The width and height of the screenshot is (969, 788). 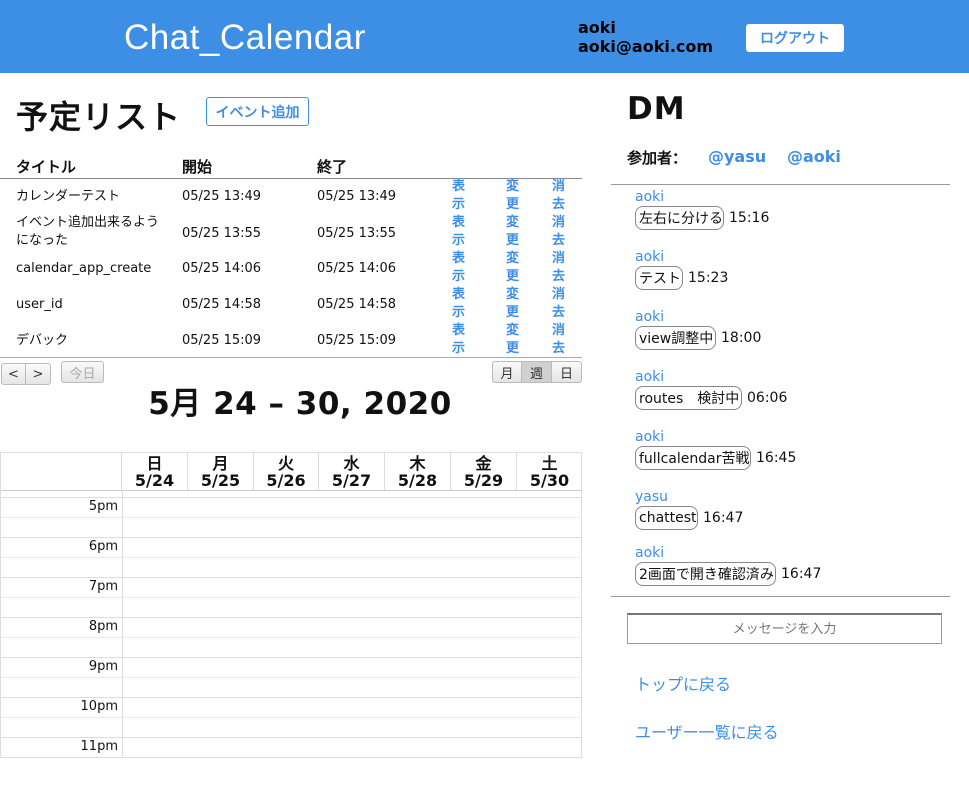 What do you see at coordinates (483, 480) in the screenshot?
I see `day-date: 5/29` at bounding box center [483, 480].